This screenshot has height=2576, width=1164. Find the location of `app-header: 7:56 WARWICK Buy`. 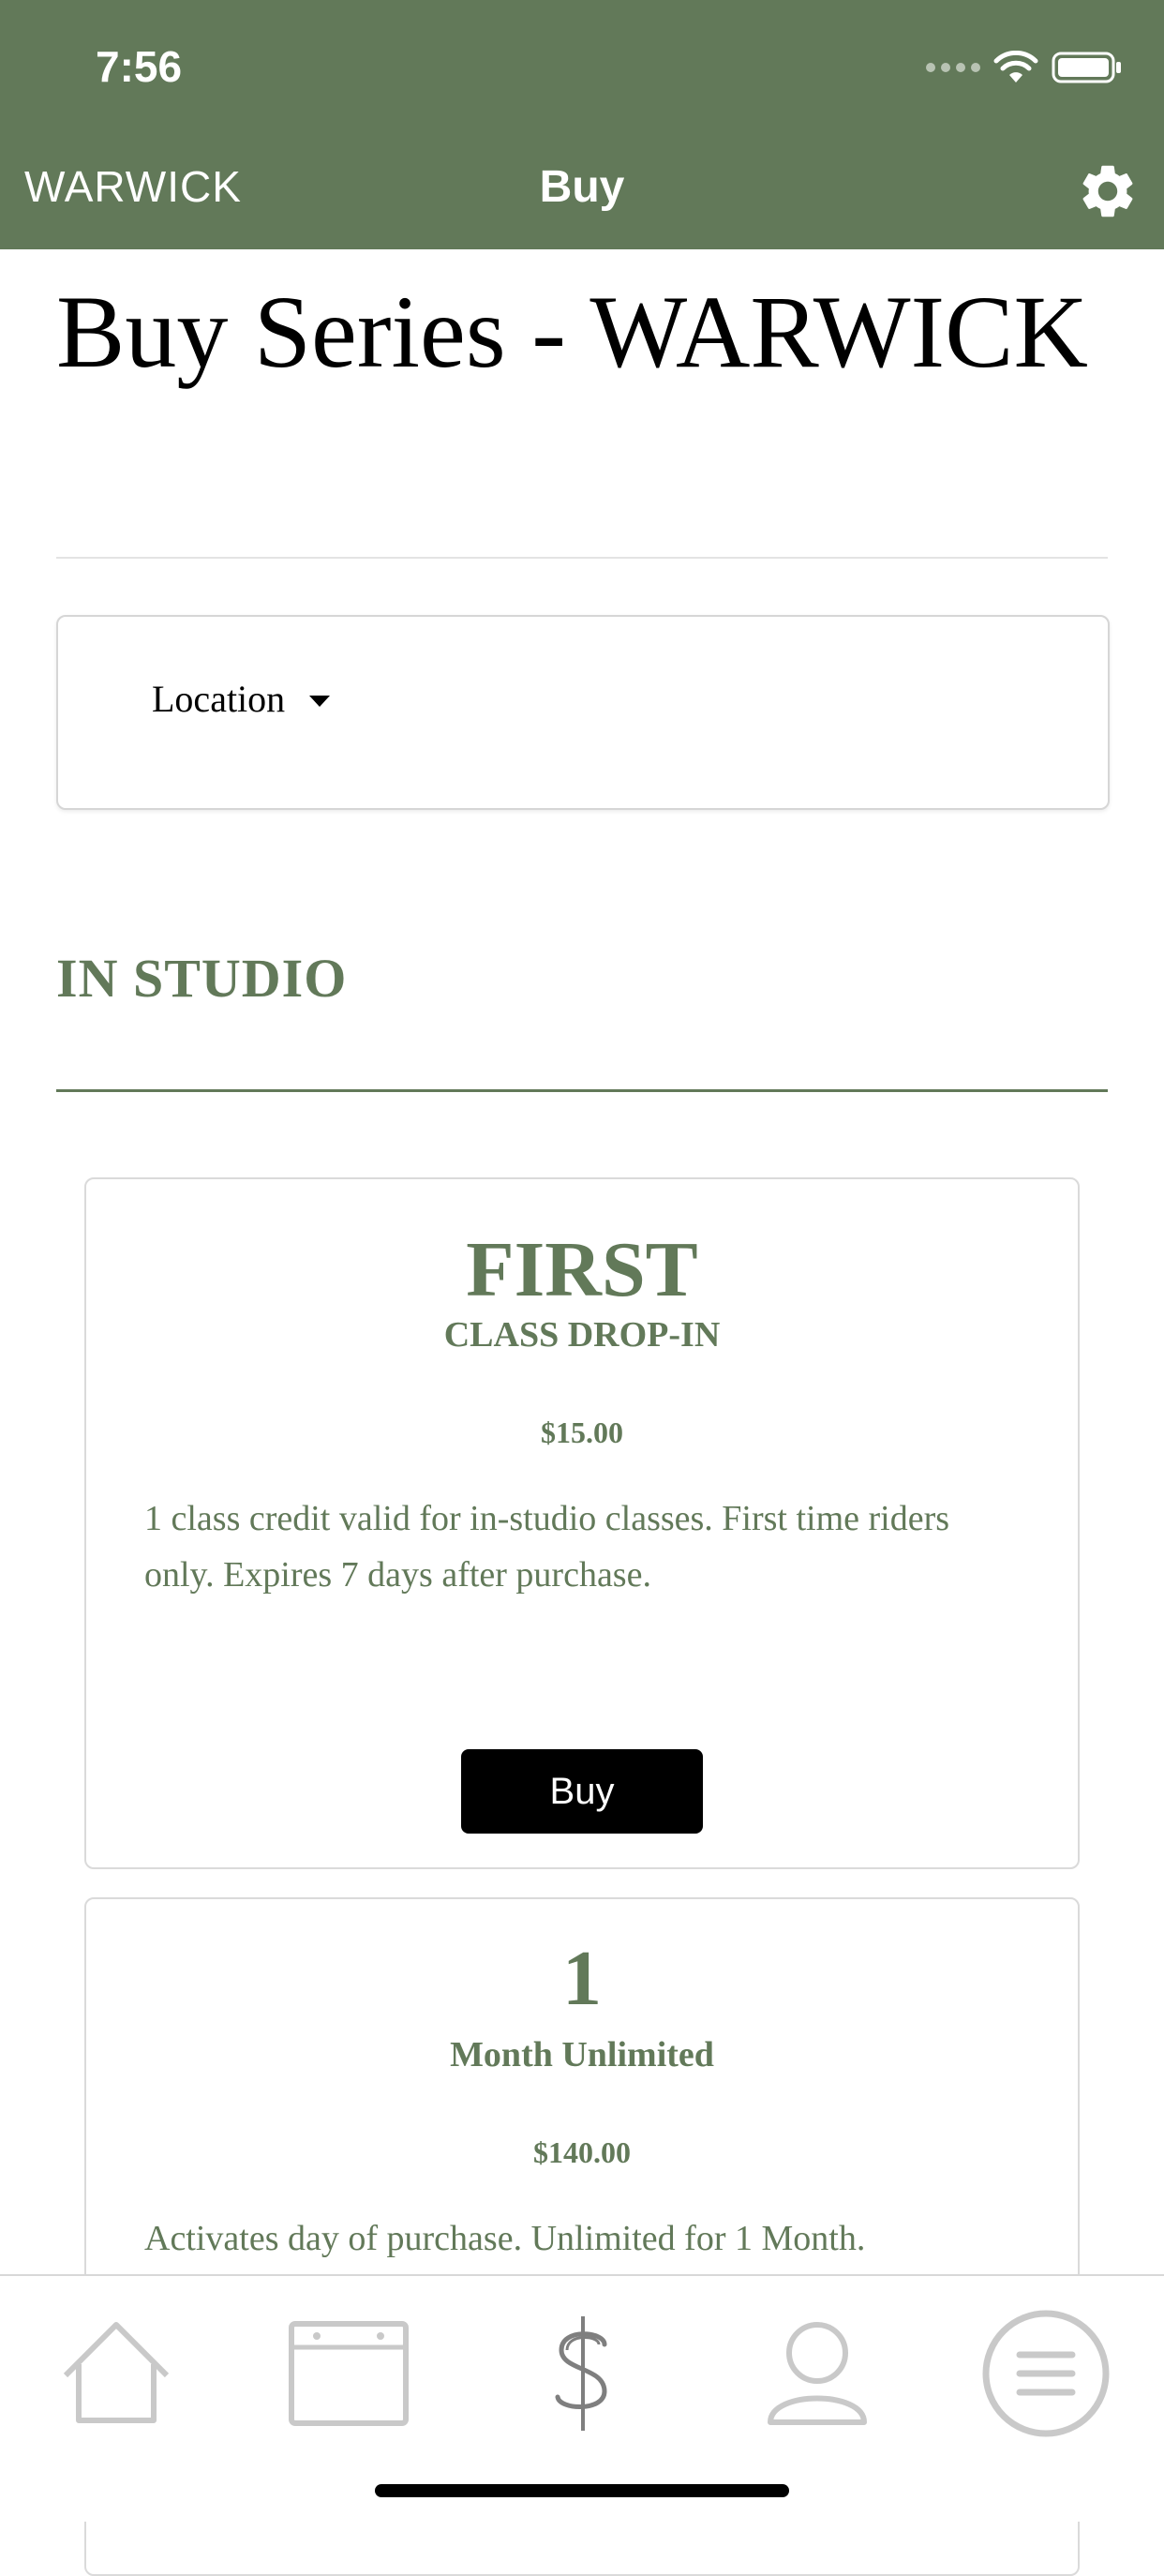

app-header: 7:56 WARWICK Buy is located at coordinates (582, 125).